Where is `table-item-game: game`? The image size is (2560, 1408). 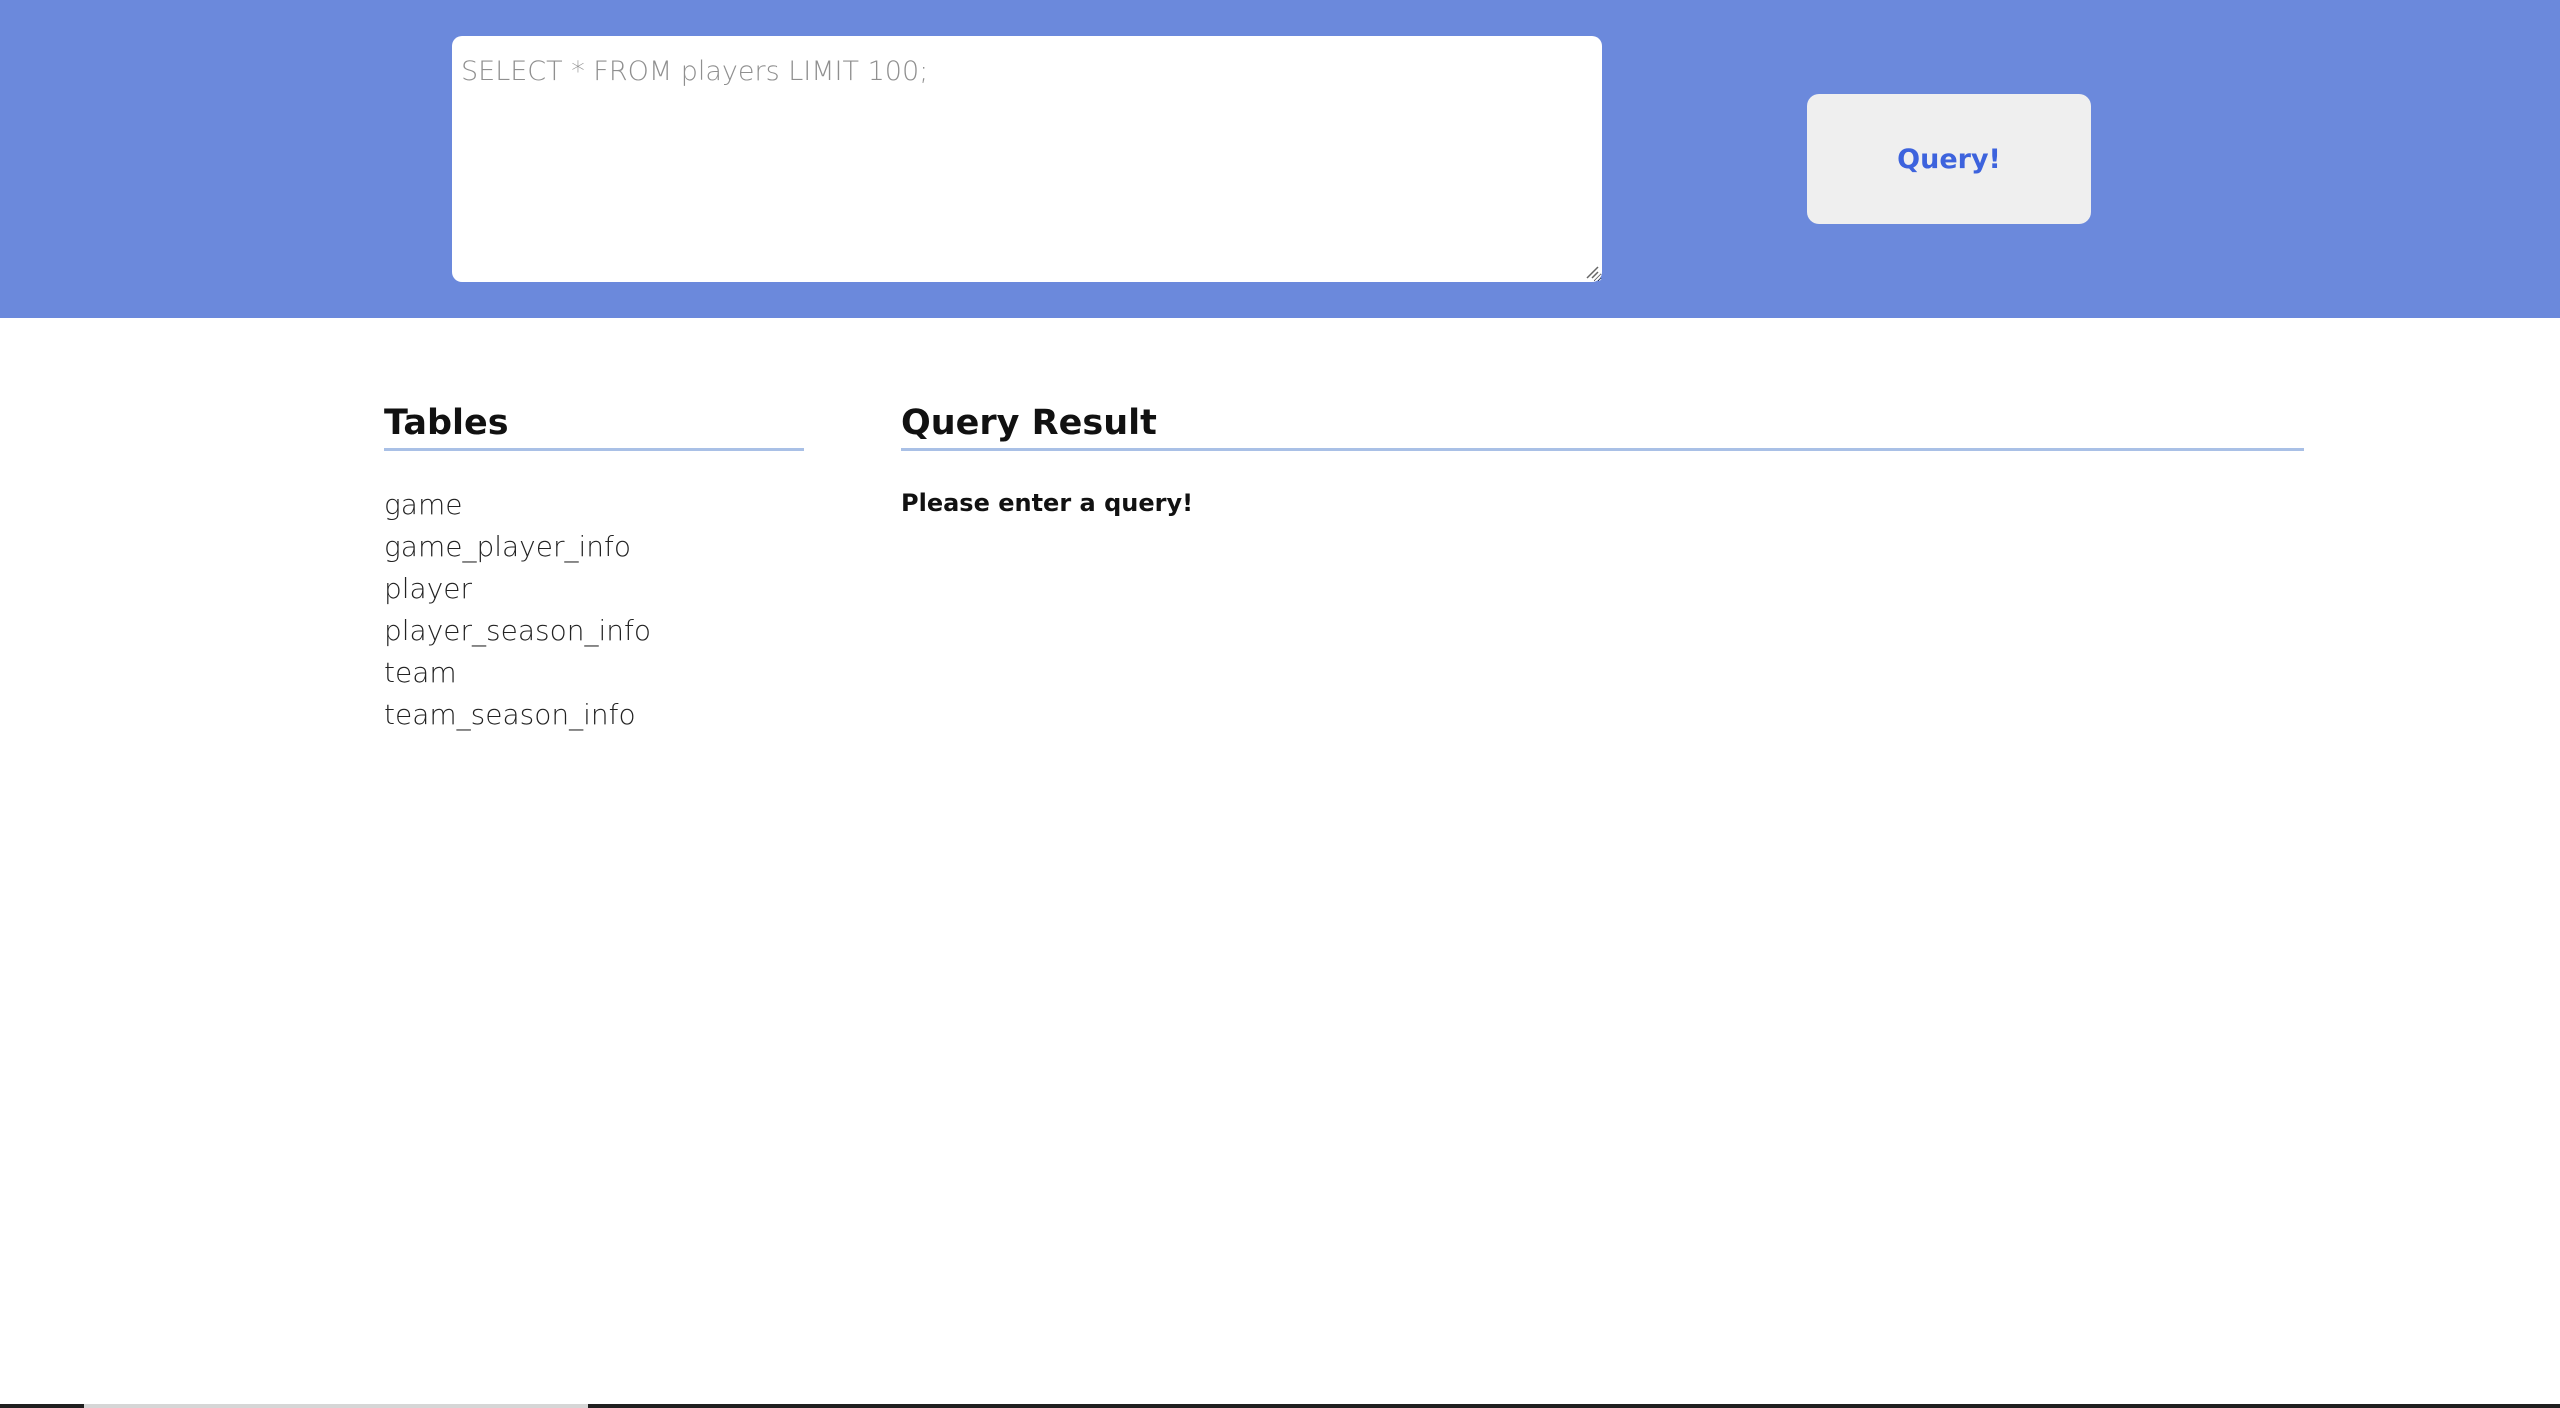 table-item-game: game is located at coordinates (594, 505).